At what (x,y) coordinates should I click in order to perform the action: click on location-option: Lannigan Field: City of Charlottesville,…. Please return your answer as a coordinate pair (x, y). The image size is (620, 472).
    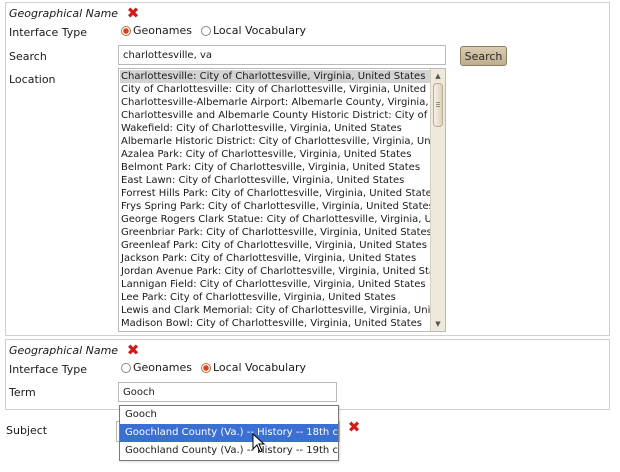
    Looking at the image, I should click on (275, 284).